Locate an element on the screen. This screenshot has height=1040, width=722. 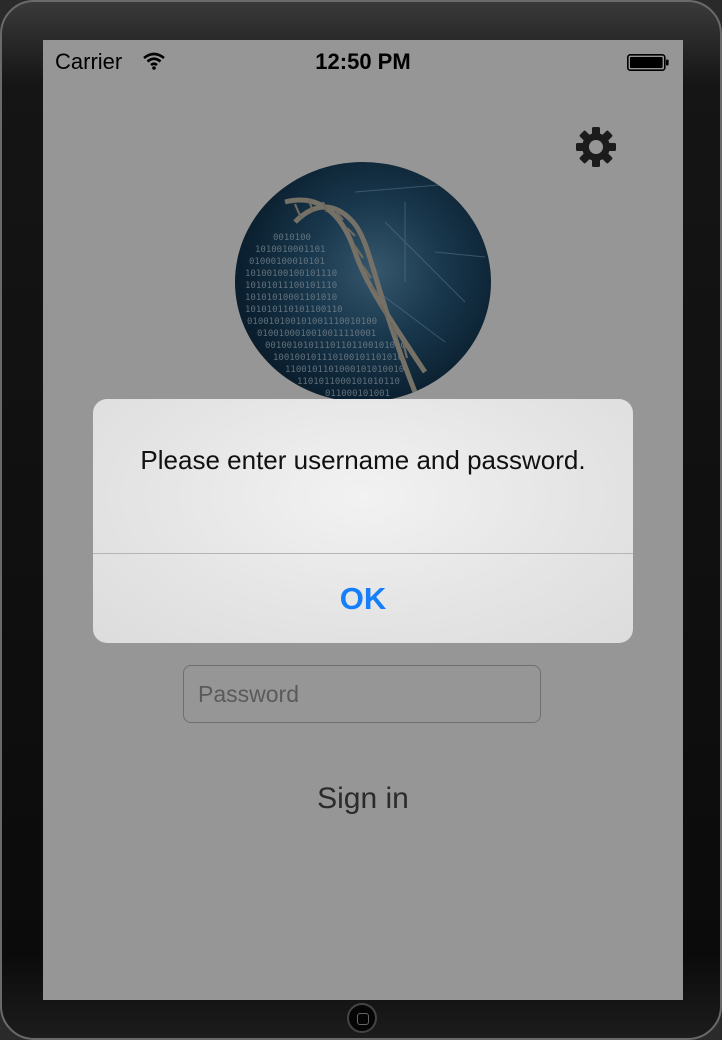
alert-message: Please enter username and password. is located at coordinates (363, 460).